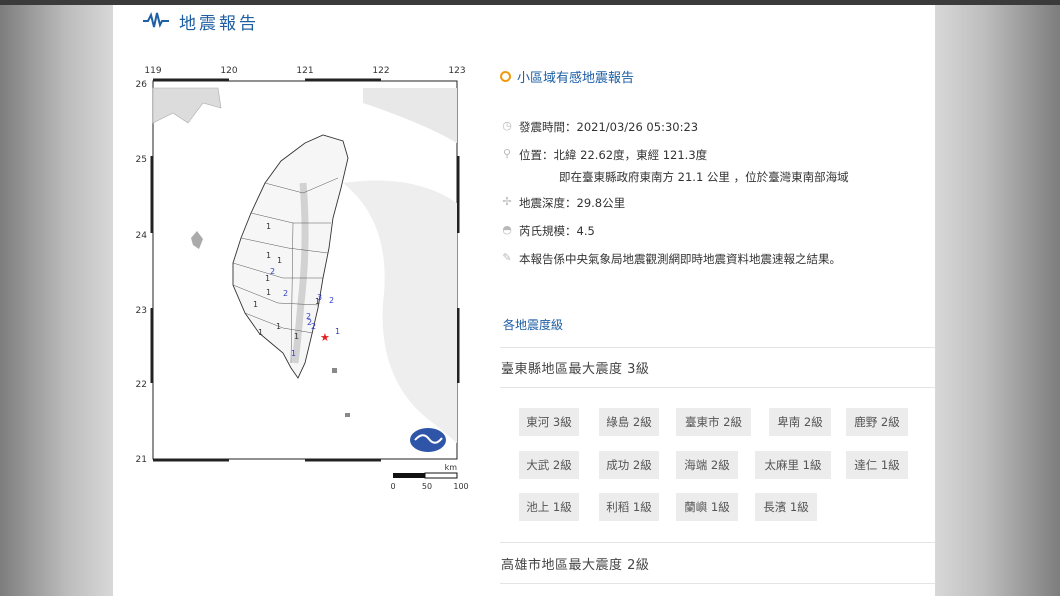  I want to click on pen-icon: ✎, so click(507, 257).